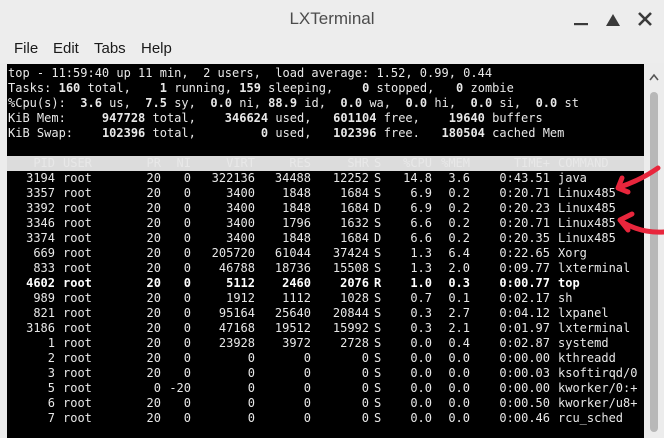 Image resolution: width=664 pixels, height=438 pixels. What do you see at coordinates (66, 48) in the screenshot?
I see `menu-edit: Edit` at bounding box center [66, 48].